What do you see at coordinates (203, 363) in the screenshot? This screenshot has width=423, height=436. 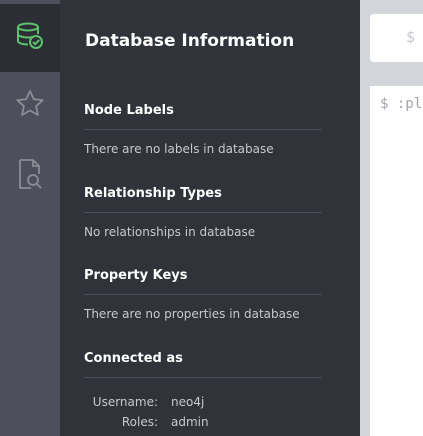 I see `connected-as-header: Connected as` at bounding box center [203, 363].